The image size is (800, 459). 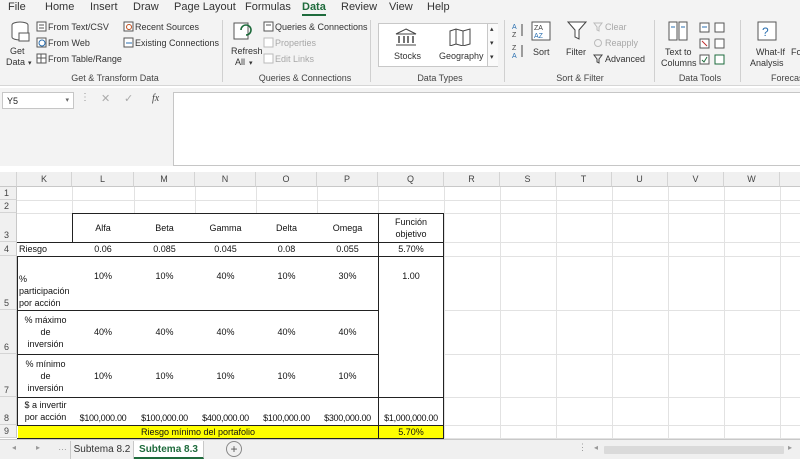 I want to click on queries-connections-button: Queries & Connections, so click(x=321, y=27).